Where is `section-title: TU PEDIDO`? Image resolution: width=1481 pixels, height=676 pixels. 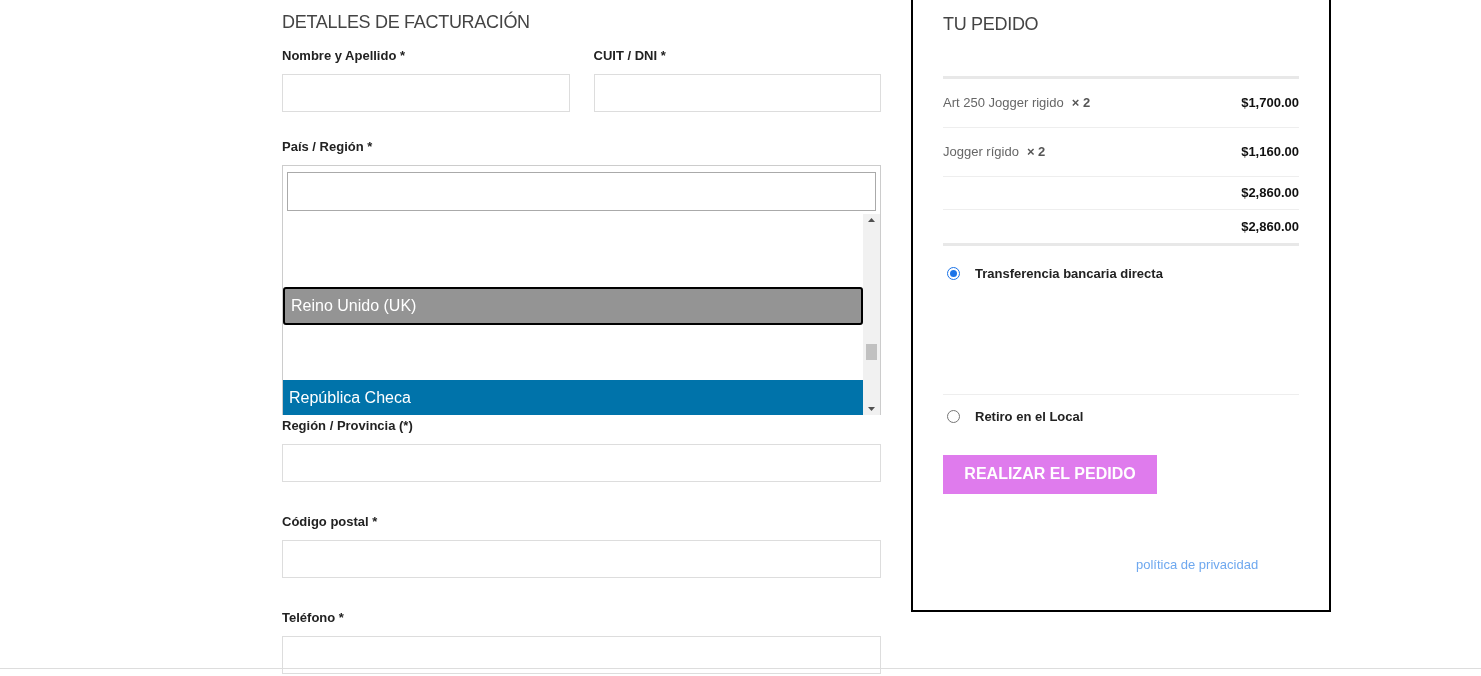
section-title: TU PEDIDO is located at coordinates (991, 24).